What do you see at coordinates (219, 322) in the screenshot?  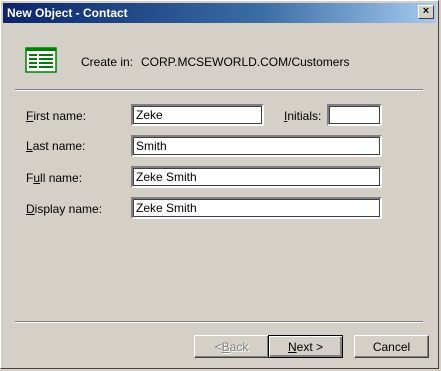 I see `bottom-separator` at bounding box center [219, 322].